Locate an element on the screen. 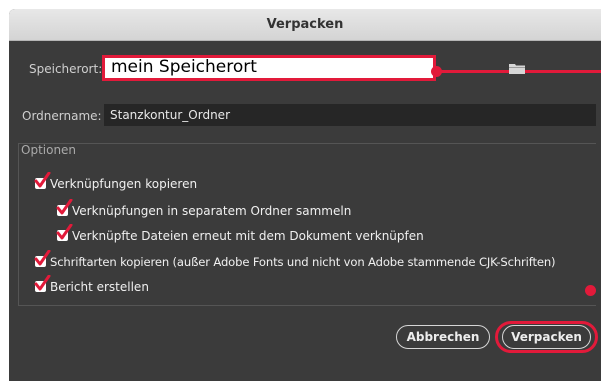 This screenshot has height=381, width=601. folder-browse-icon is located at coordinates (517, 68).